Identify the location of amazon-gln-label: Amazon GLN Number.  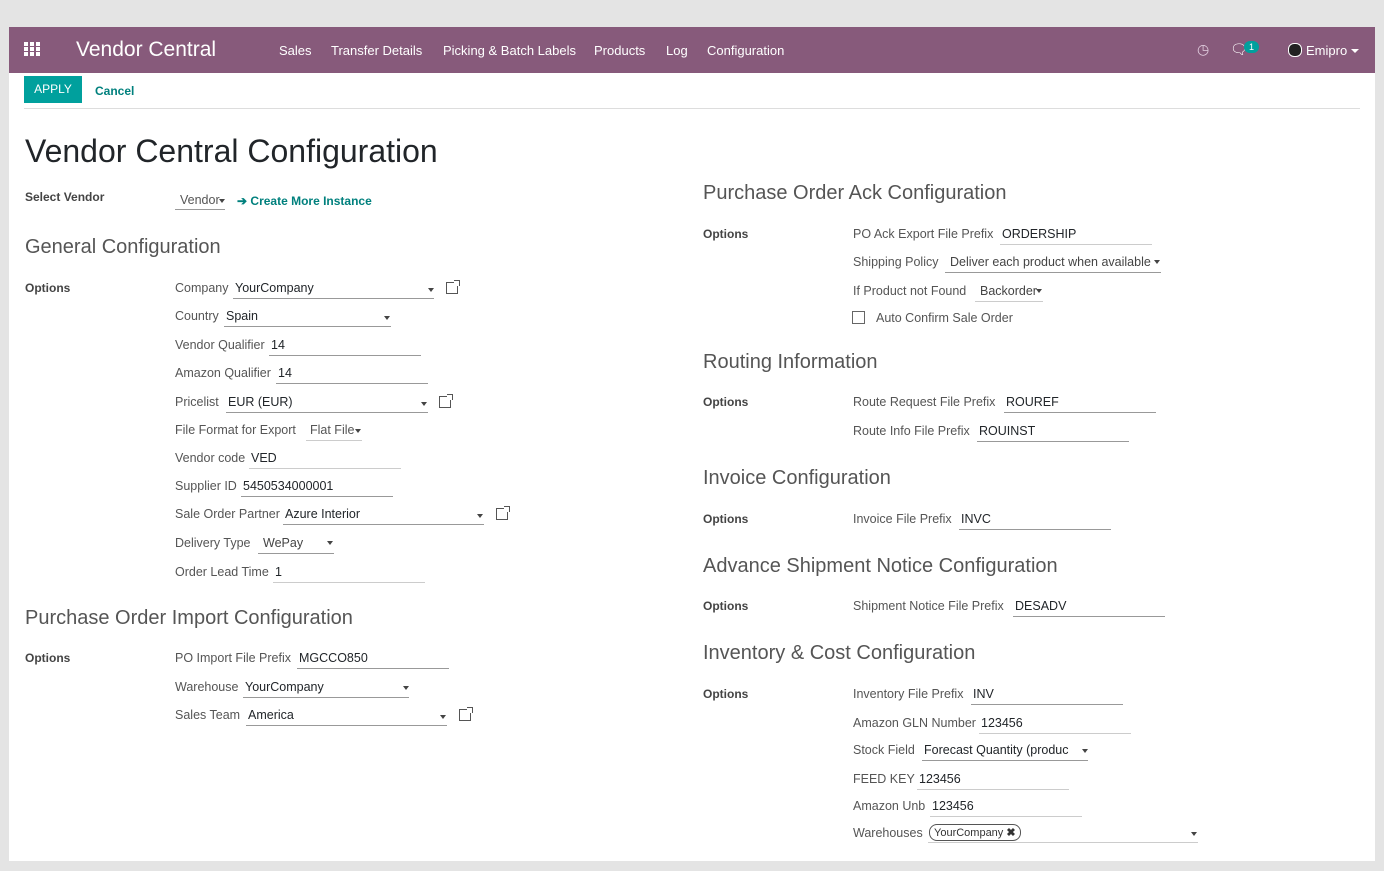
(914, 723).